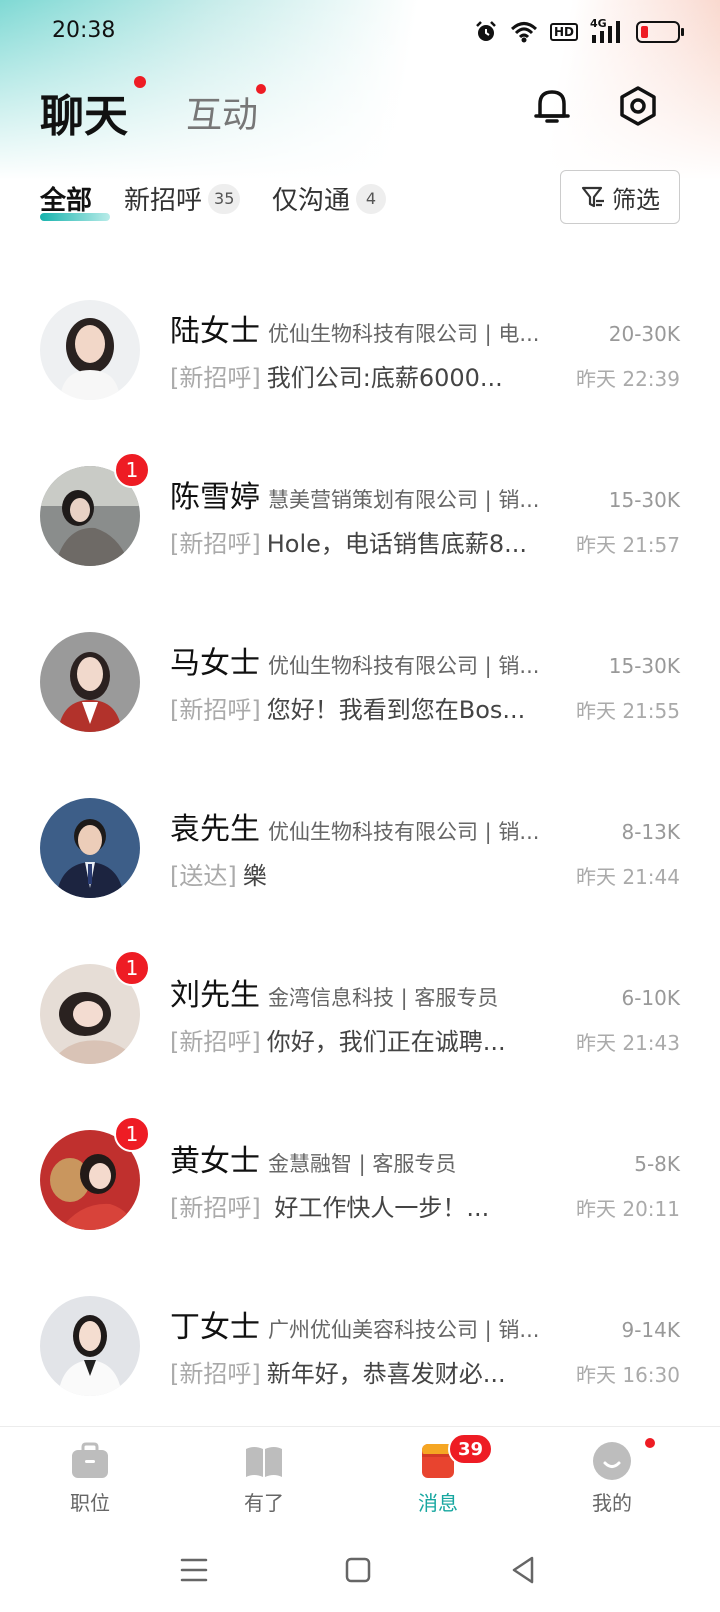 Image resolution: width=720 pixels, height=1612 pixels. Describe the element at coordinates (90, 1503) in the screenshot. I see `nav-jobs-label: 职位` at that location.